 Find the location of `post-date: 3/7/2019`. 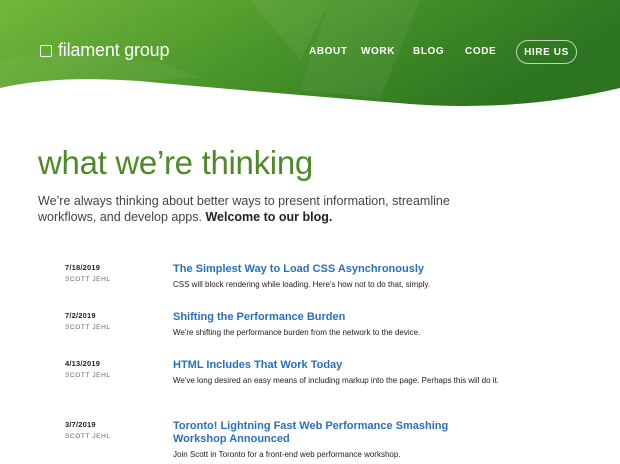

post-date: 3/7/2019 is located at coordinates (80, 424).